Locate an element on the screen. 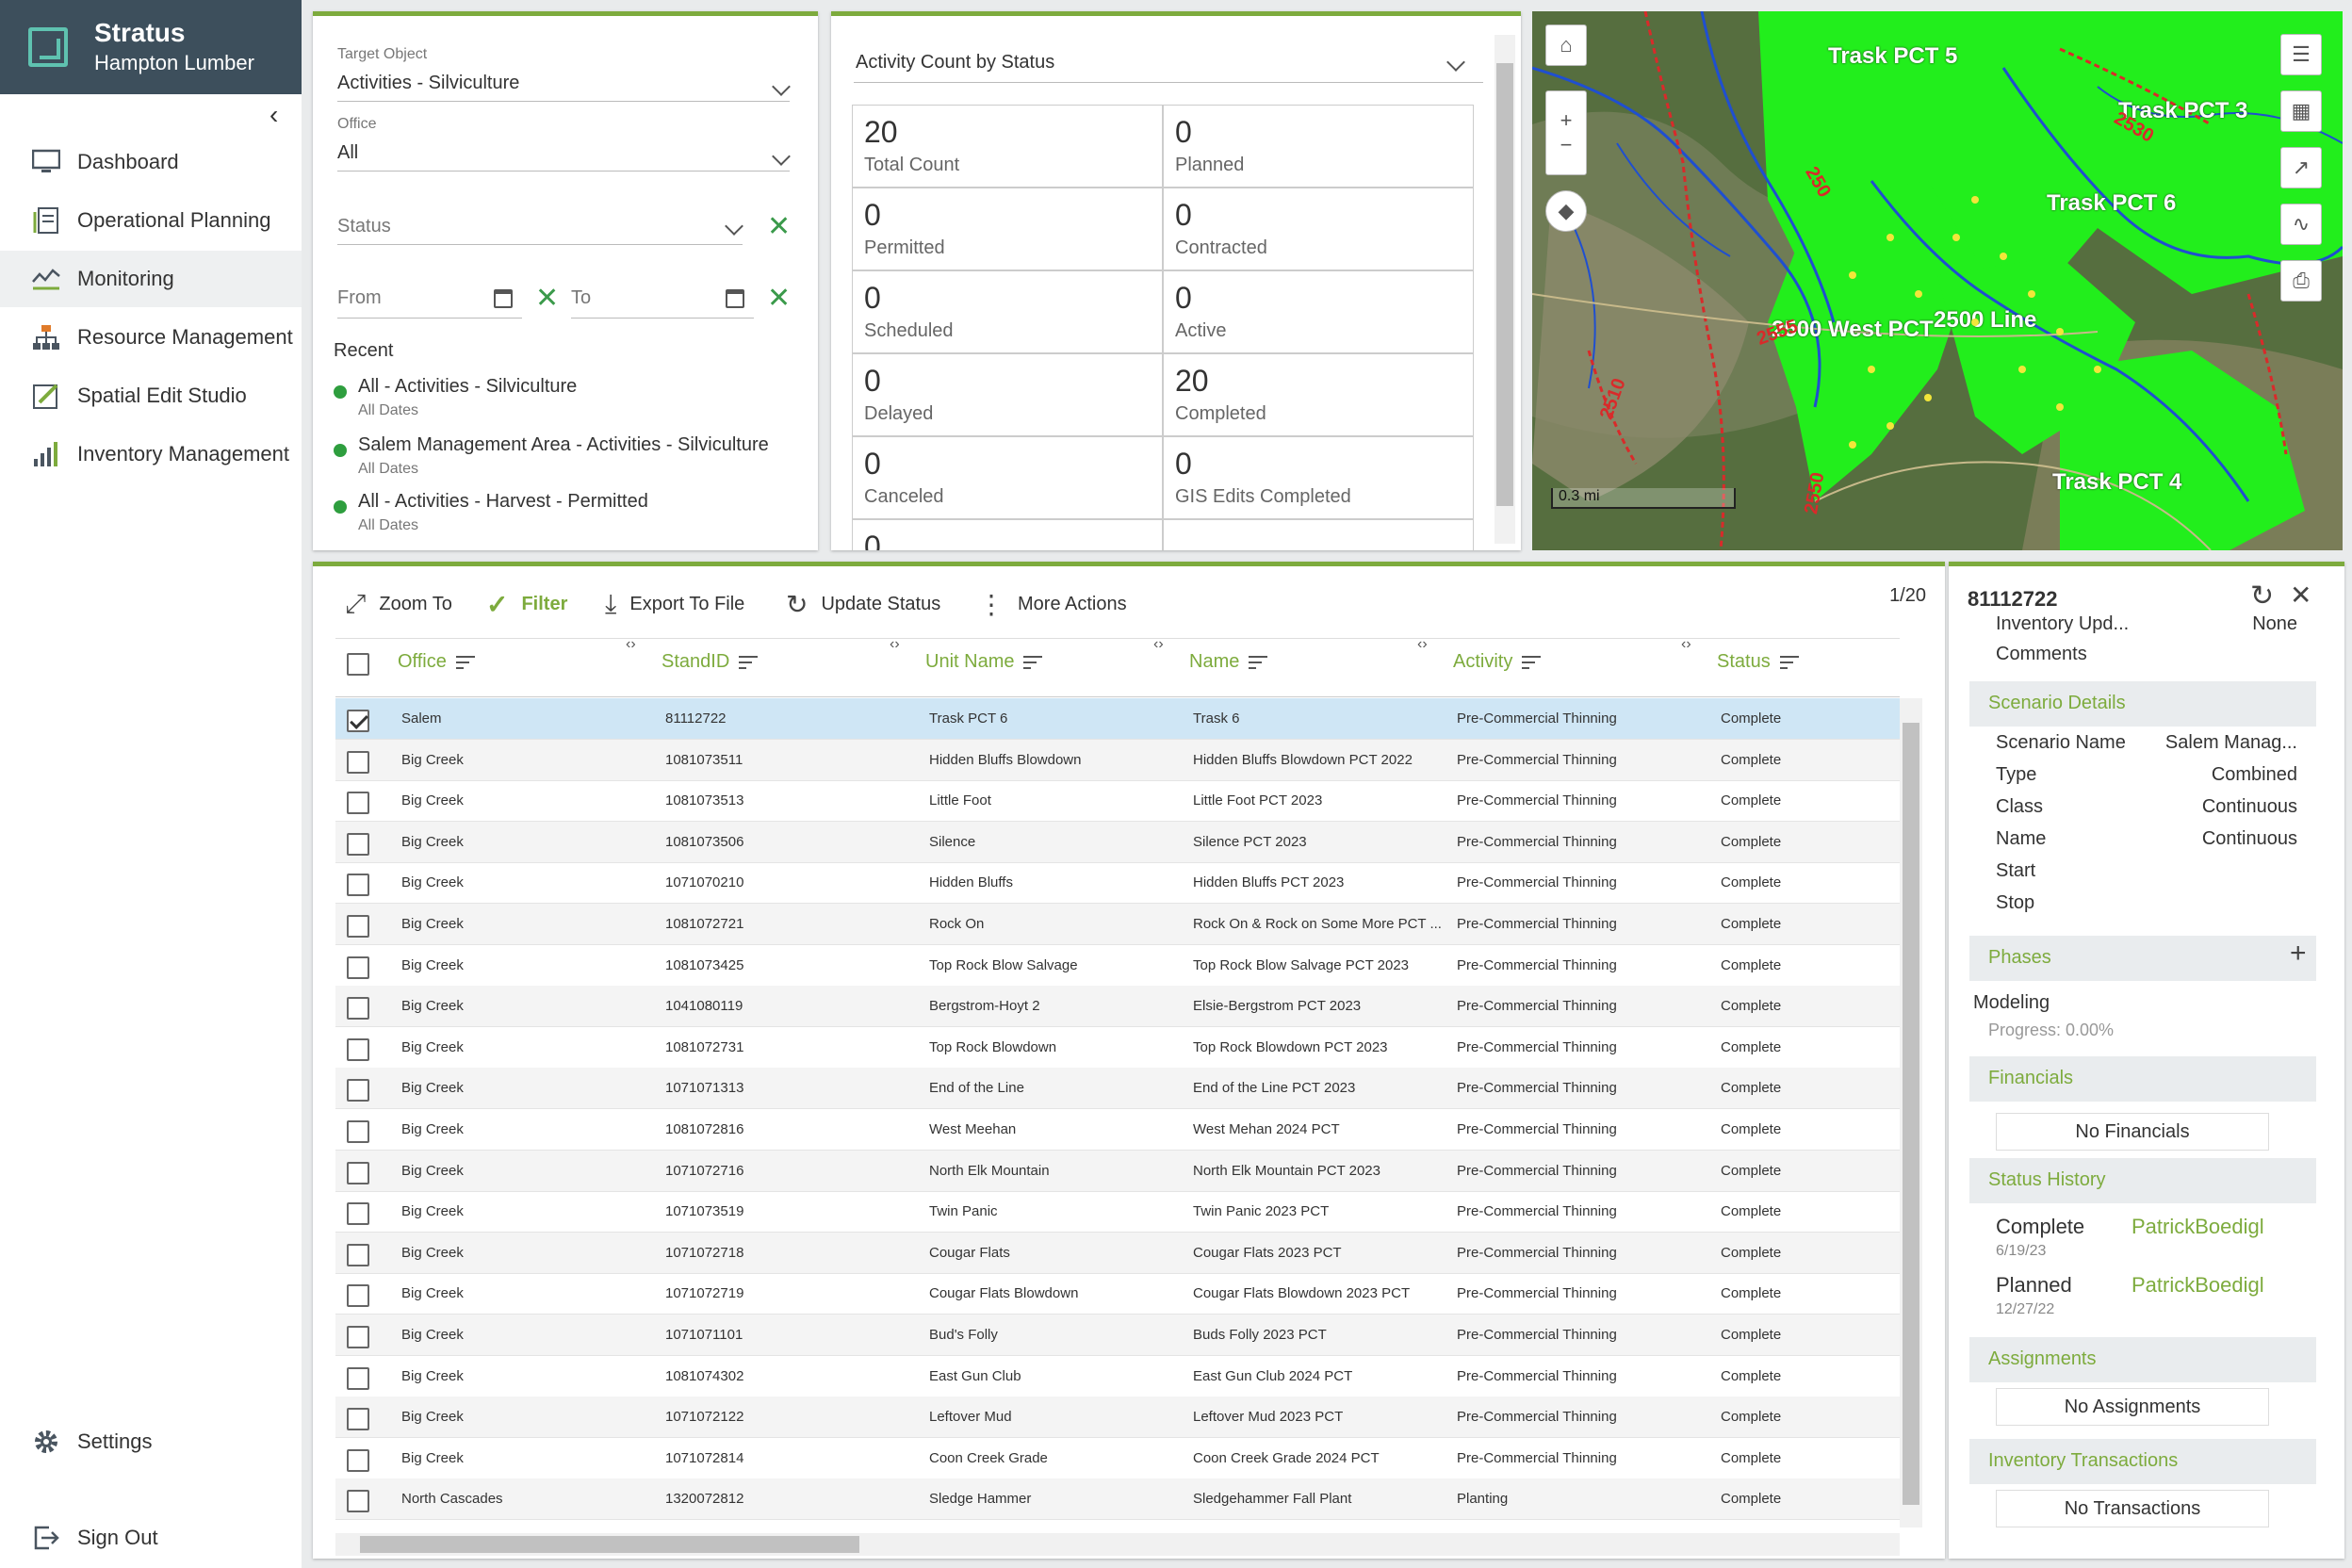  home-icon: ⌂ is located at coordinates (1566, 45).